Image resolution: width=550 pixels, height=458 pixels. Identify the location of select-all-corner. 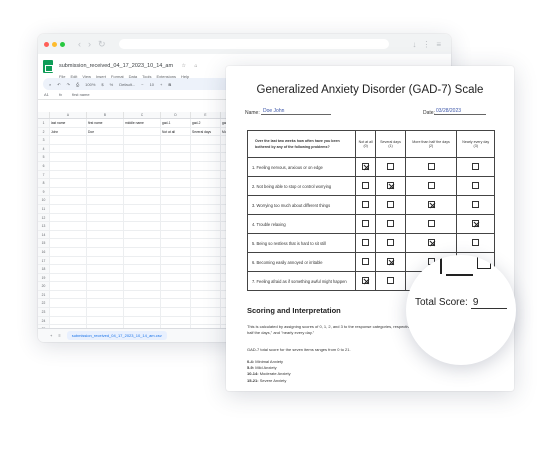
(44, 115).